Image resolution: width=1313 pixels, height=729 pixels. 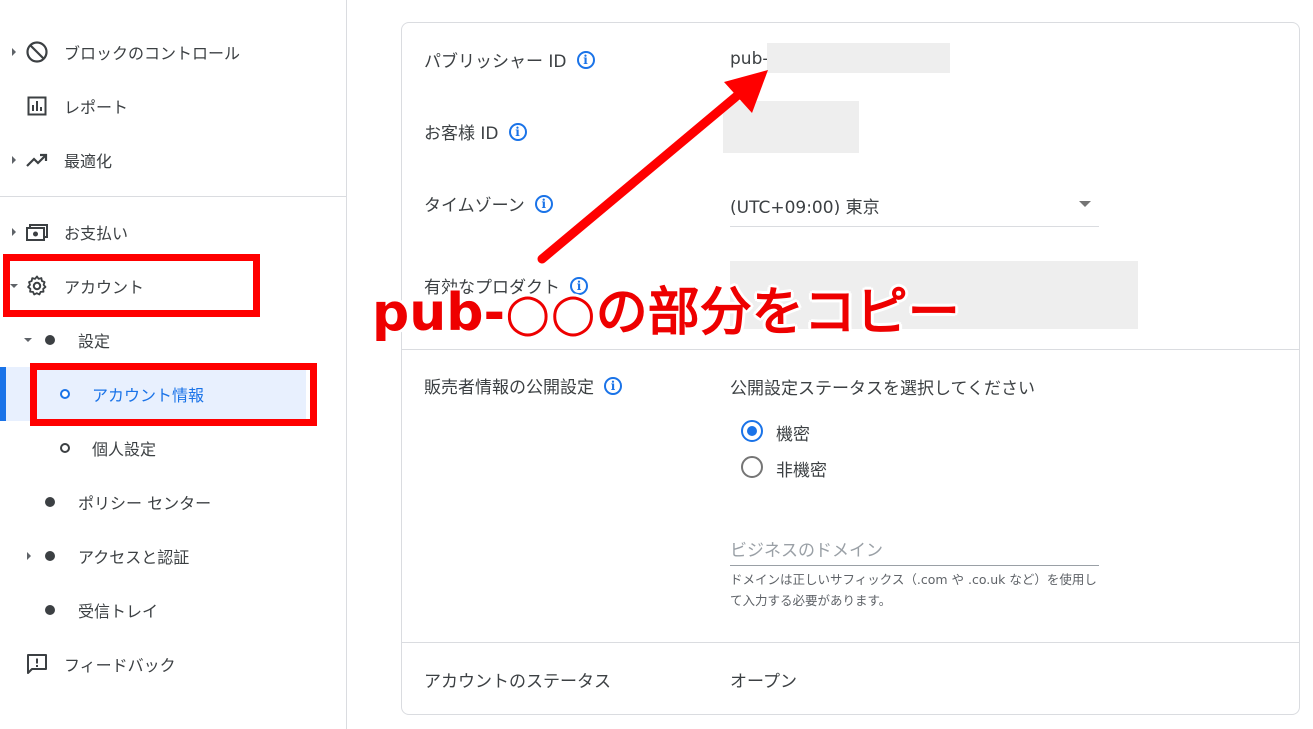 I want to click on highlight-box-account-info, so click(x=173, y=394).